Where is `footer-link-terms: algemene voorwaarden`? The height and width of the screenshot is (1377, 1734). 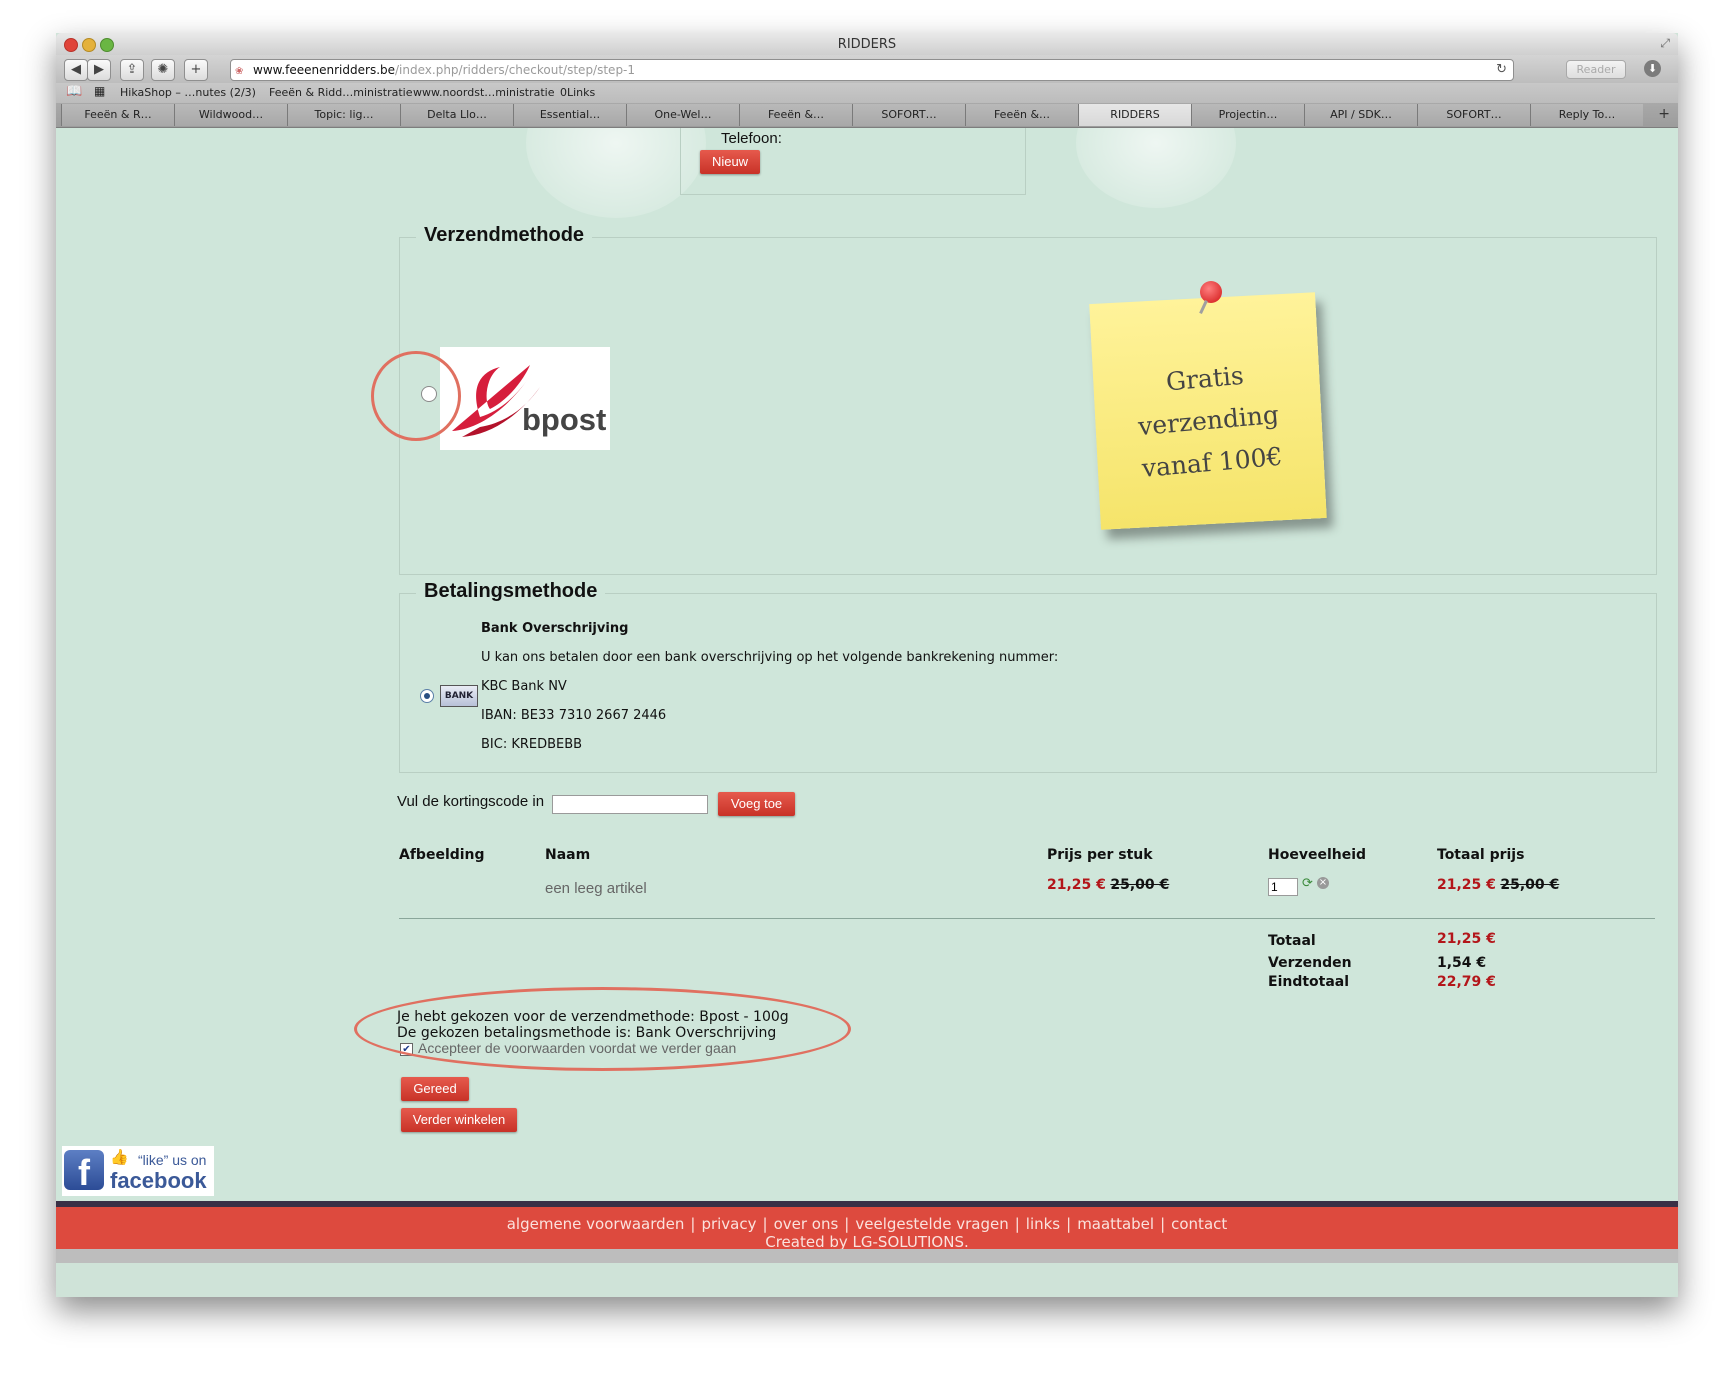
footer-link-terms: algemene voorwaarden is located at coordinates (596, 1224).